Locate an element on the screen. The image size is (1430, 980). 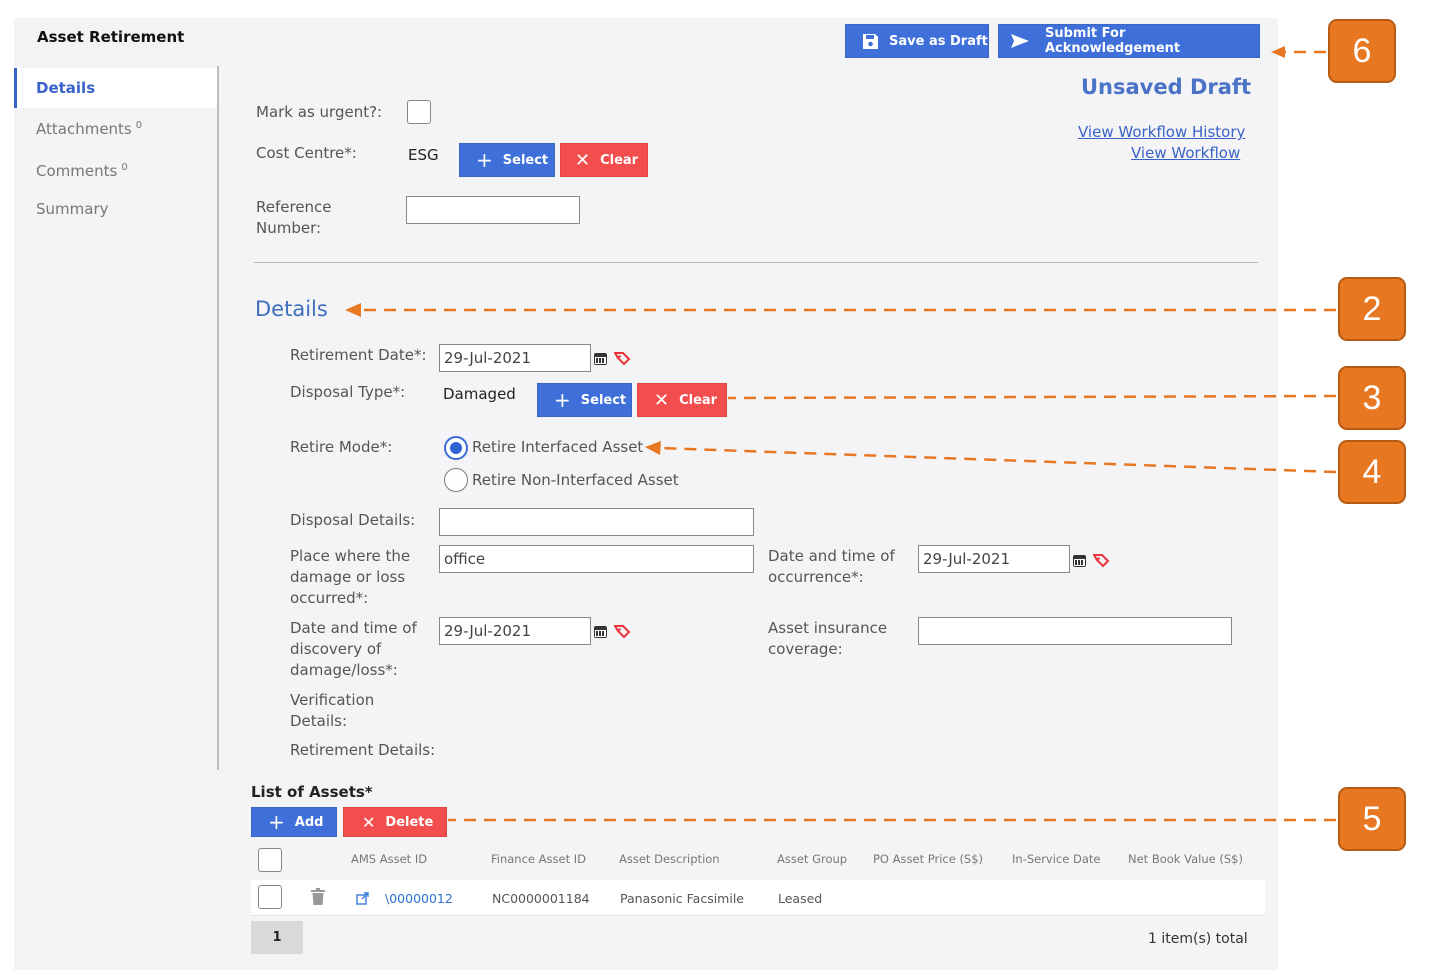
callout-6: 6 is located at coordinates (1362, 51).